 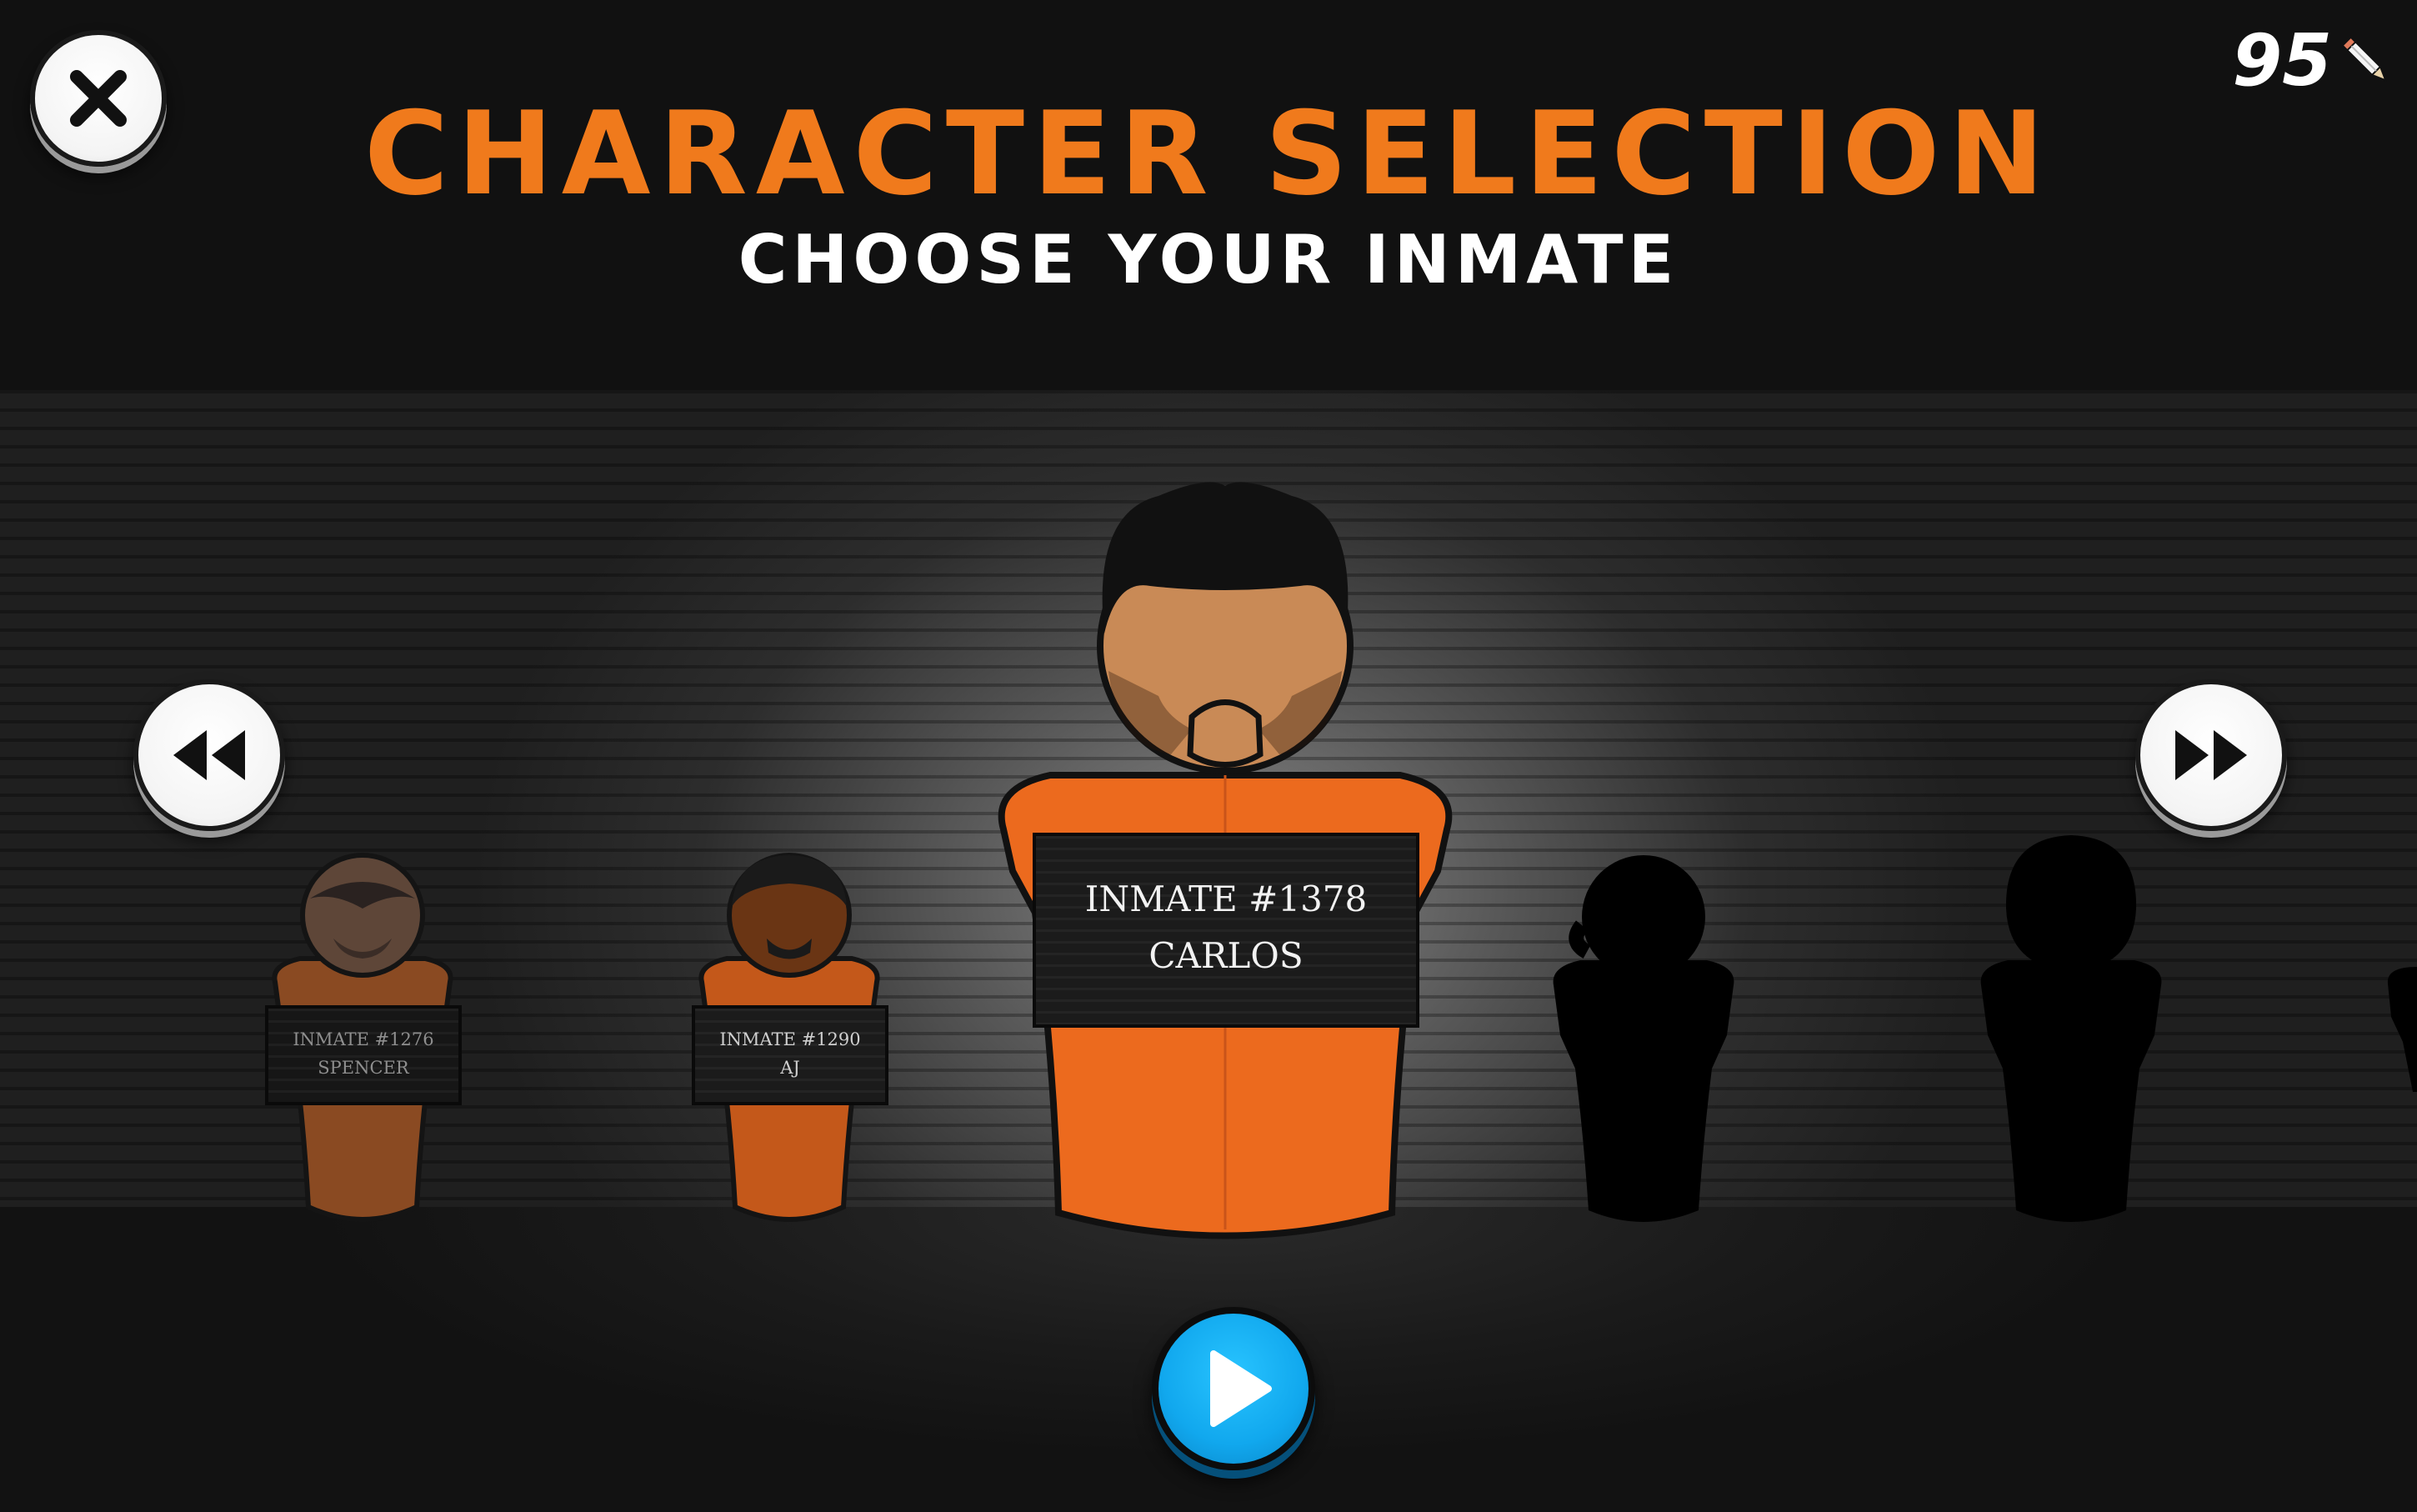 What do you see at coordinates (1208, 259) in the screenshot?
I see `screen-subtitle: CHOOSE YOUR INMATE` at bounding box center [1208, 259].